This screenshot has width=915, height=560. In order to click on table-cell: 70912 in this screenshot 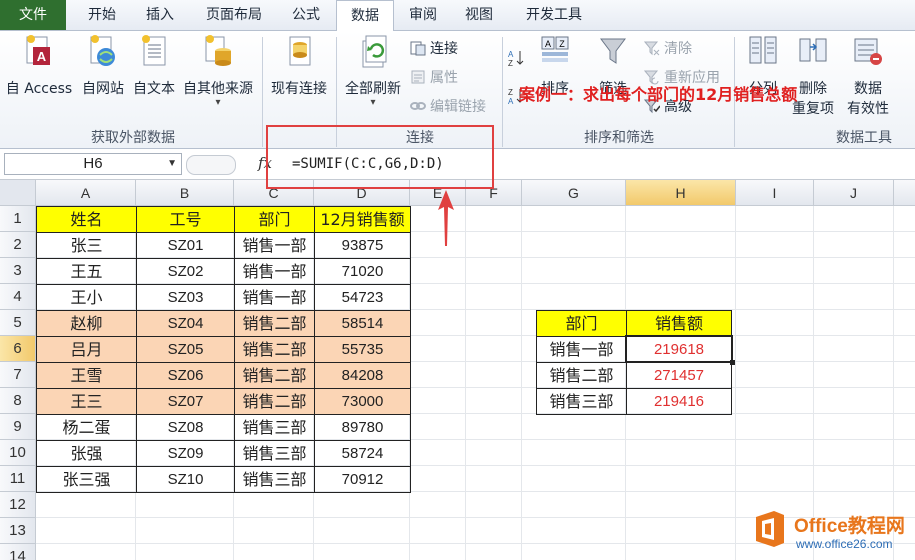, I will do `click(362, 479)`.